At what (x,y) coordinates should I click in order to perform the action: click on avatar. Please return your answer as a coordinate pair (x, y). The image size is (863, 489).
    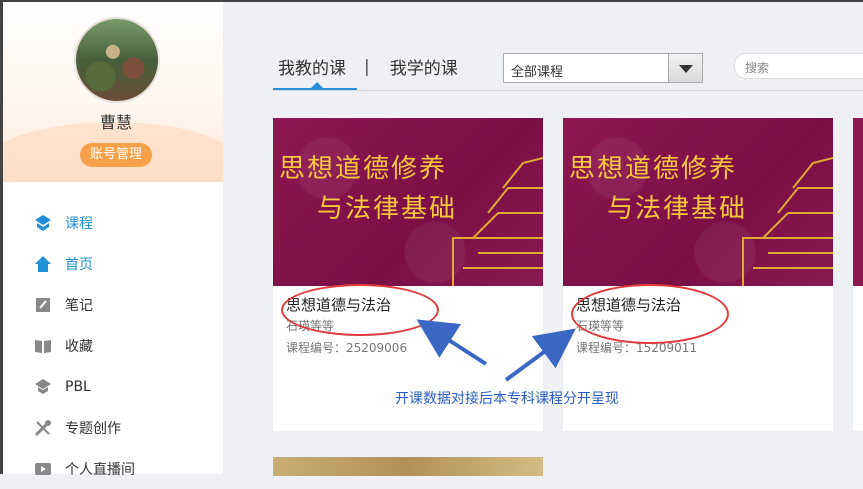
    Looking at the image, I should click on (117, 60).